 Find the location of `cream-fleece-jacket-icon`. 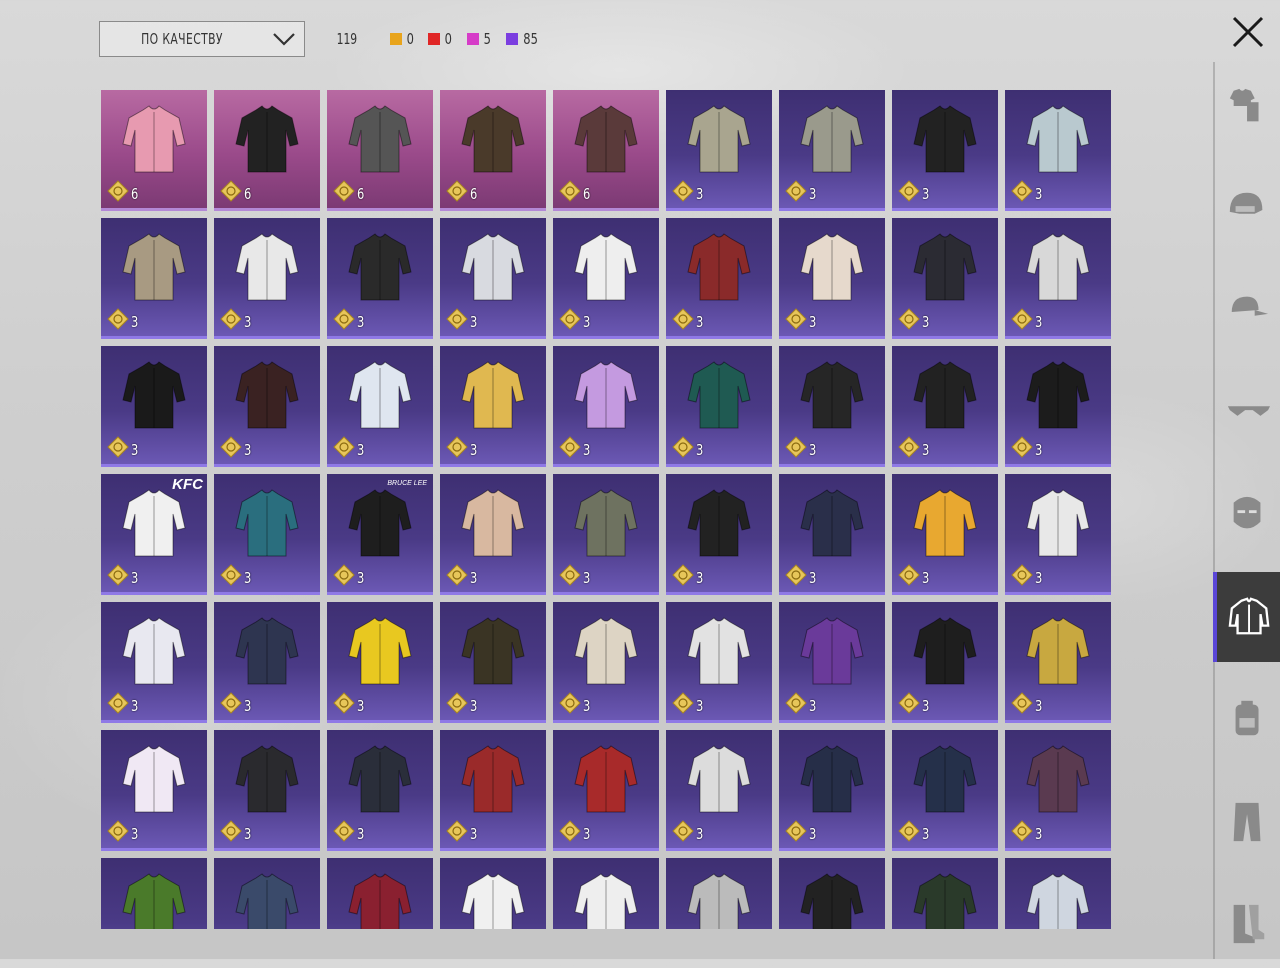

cream-fleece-jacket-icon is located at coordinates (832, 267).